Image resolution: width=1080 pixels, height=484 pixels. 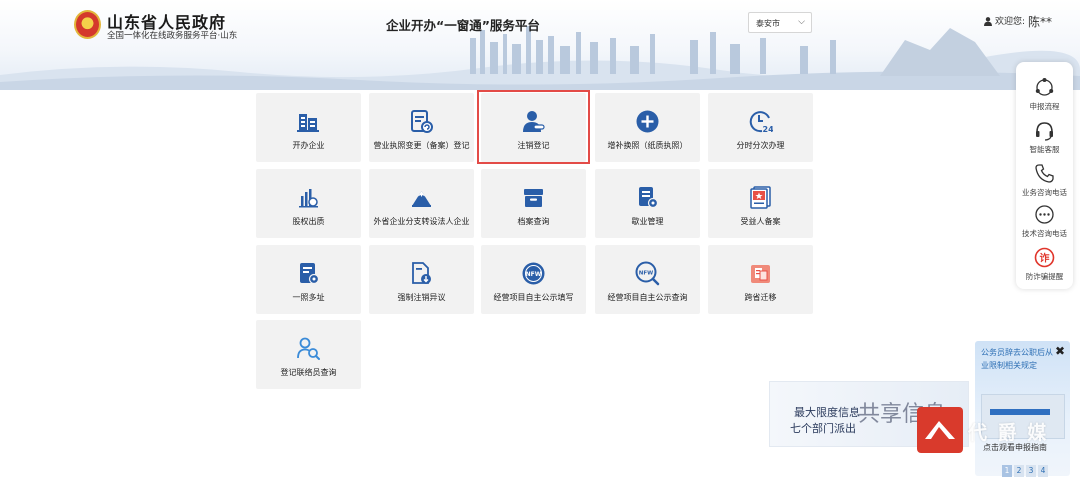 I want to click on document-gear-icon, so click(x=649, y=198).